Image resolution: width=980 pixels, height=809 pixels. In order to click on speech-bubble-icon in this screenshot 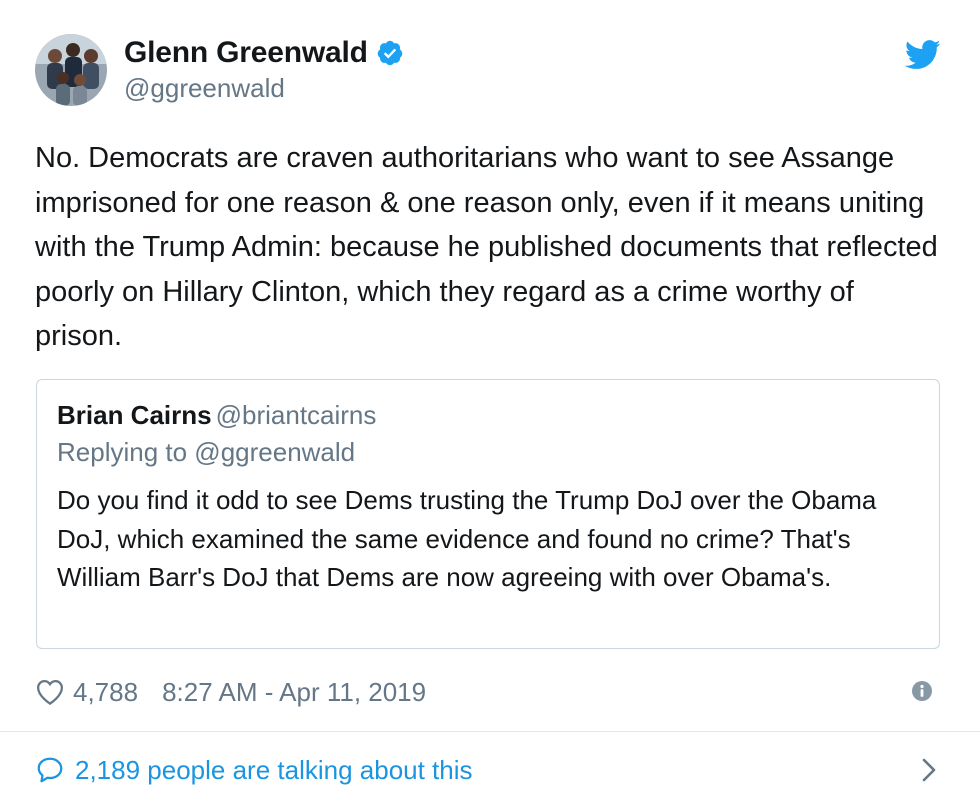, I will do `click(50, 770)`.